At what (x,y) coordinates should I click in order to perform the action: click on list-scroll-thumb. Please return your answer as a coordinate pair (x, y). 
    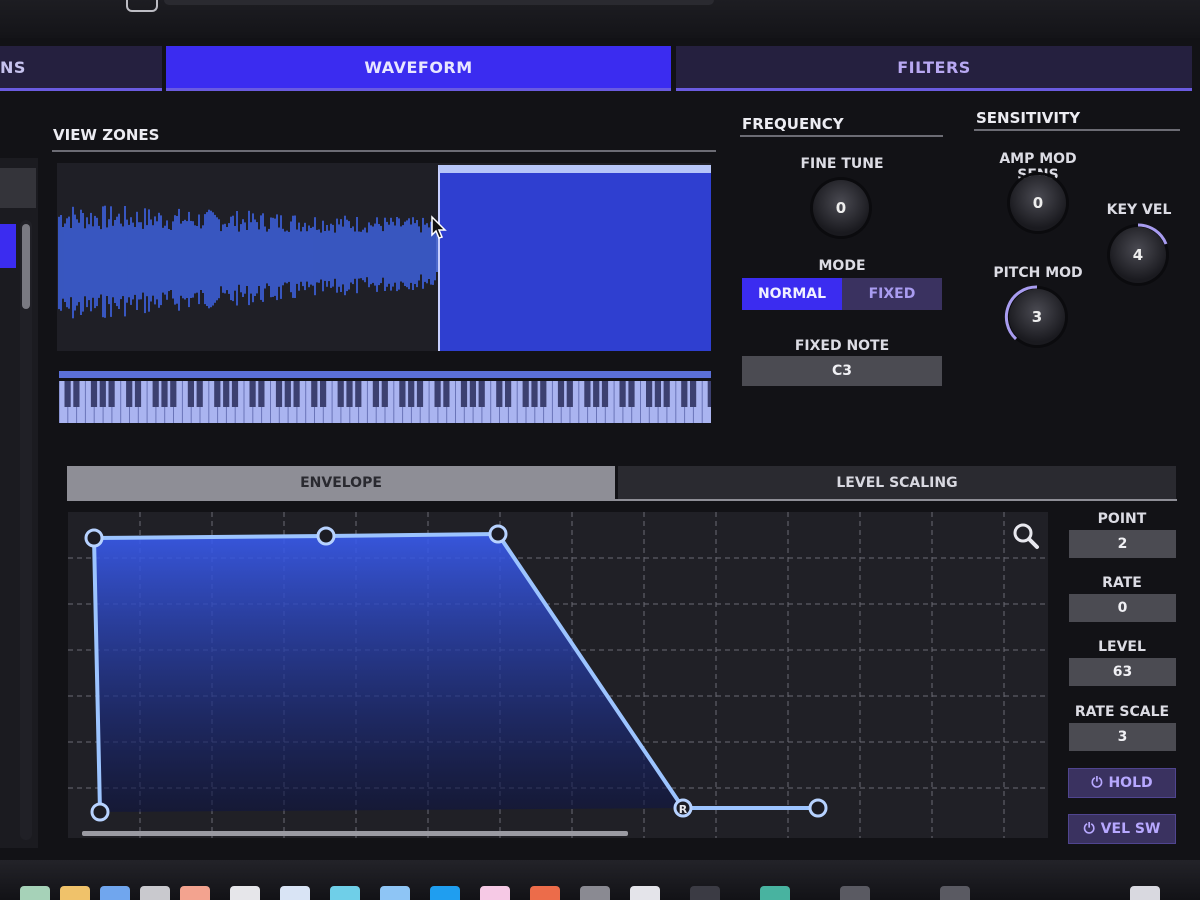
    Looking at the image, I should click on (26, 266).